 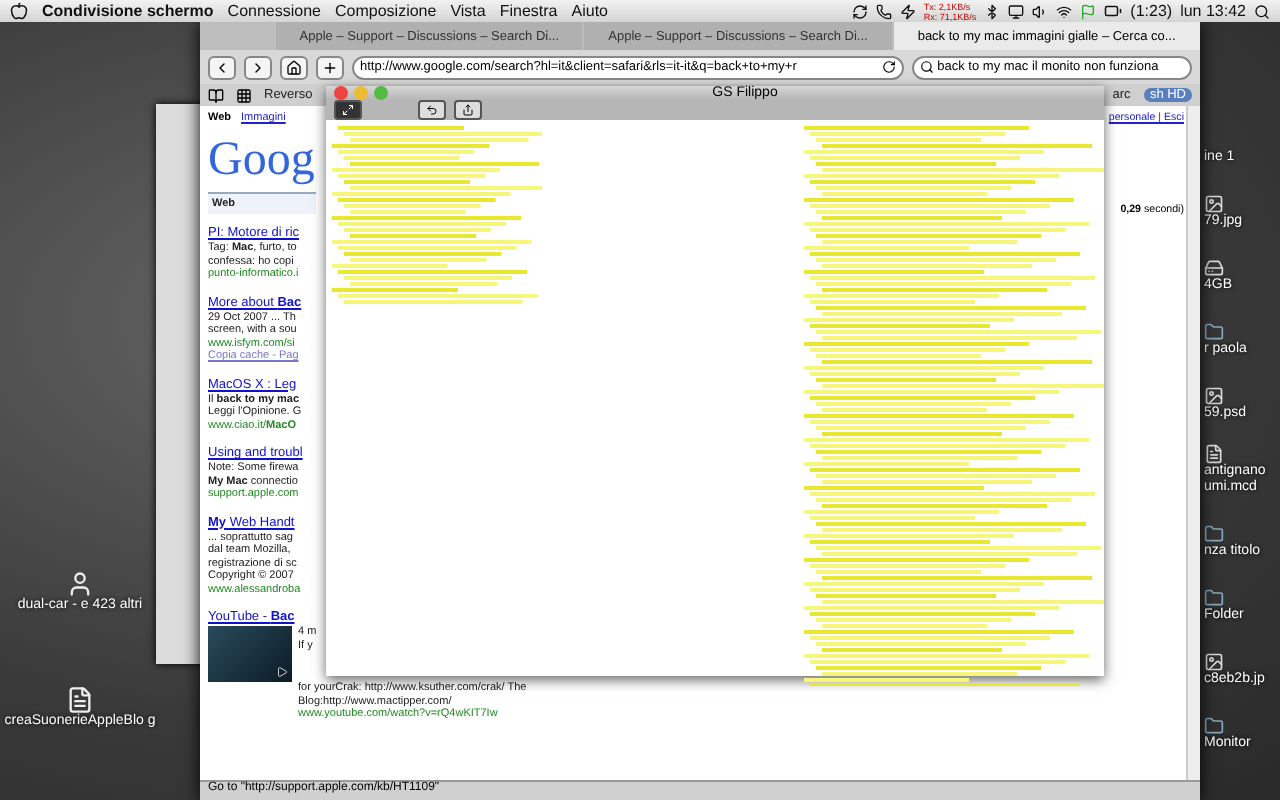 What do you see at coordinates (1016, 11) in the screenshot?
I see `display-icon` at bounding box center [1016, 11].